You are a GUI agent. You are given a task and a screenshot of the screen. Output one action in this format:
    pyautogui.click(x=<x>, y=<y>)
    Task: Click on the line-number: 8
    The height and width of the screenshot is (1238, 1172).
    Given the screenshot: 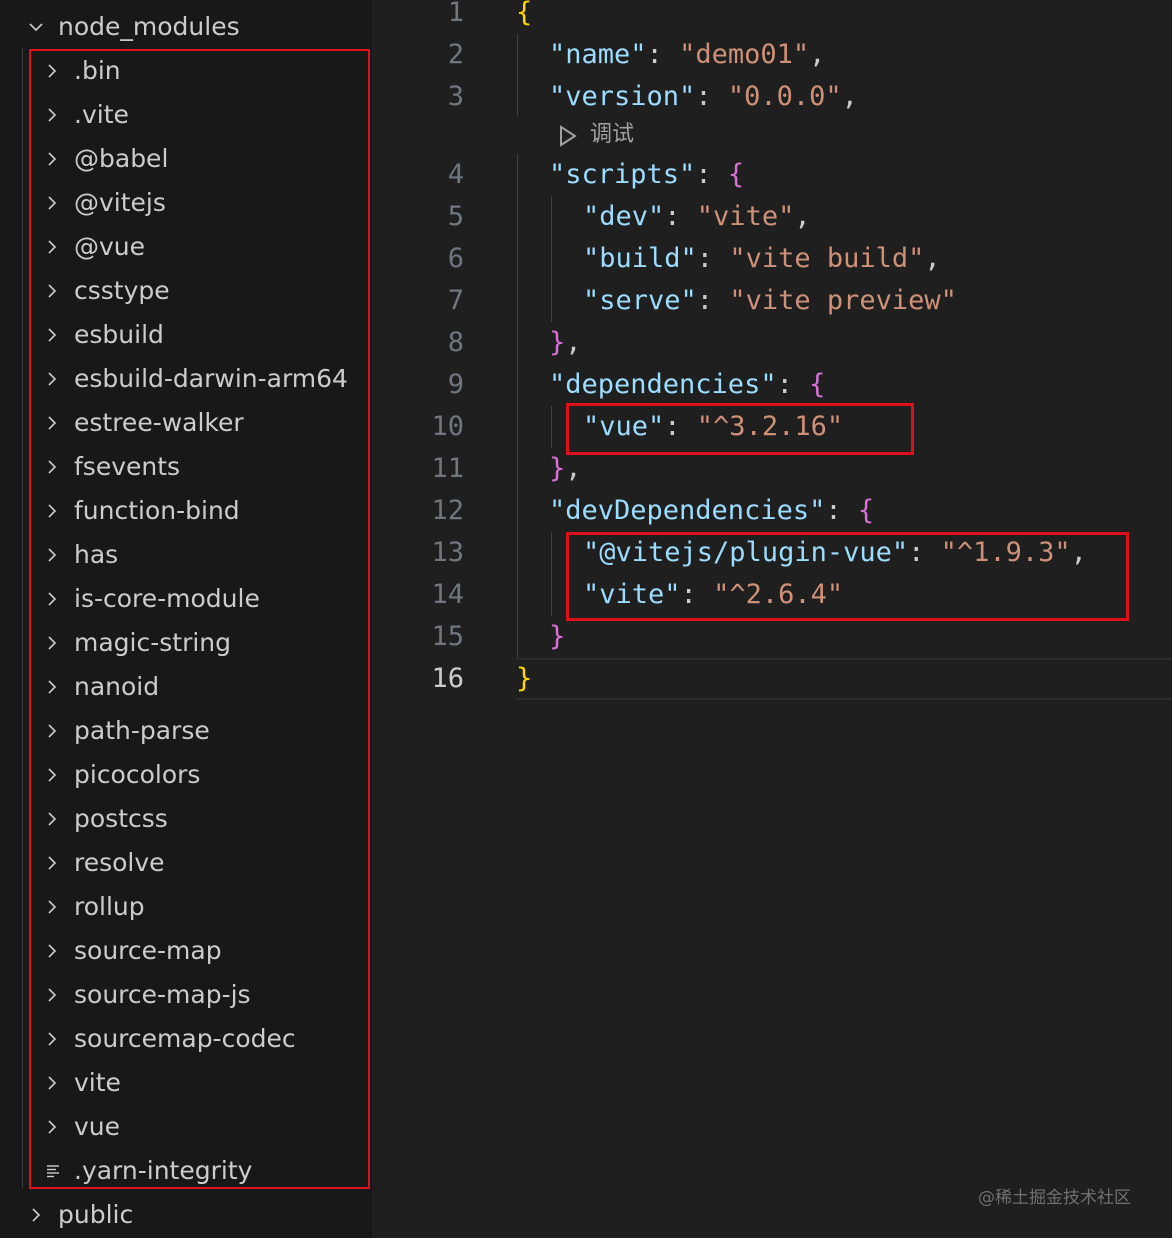 What is the action you would take?
    pyautogui.click(x=455, y=342)
    